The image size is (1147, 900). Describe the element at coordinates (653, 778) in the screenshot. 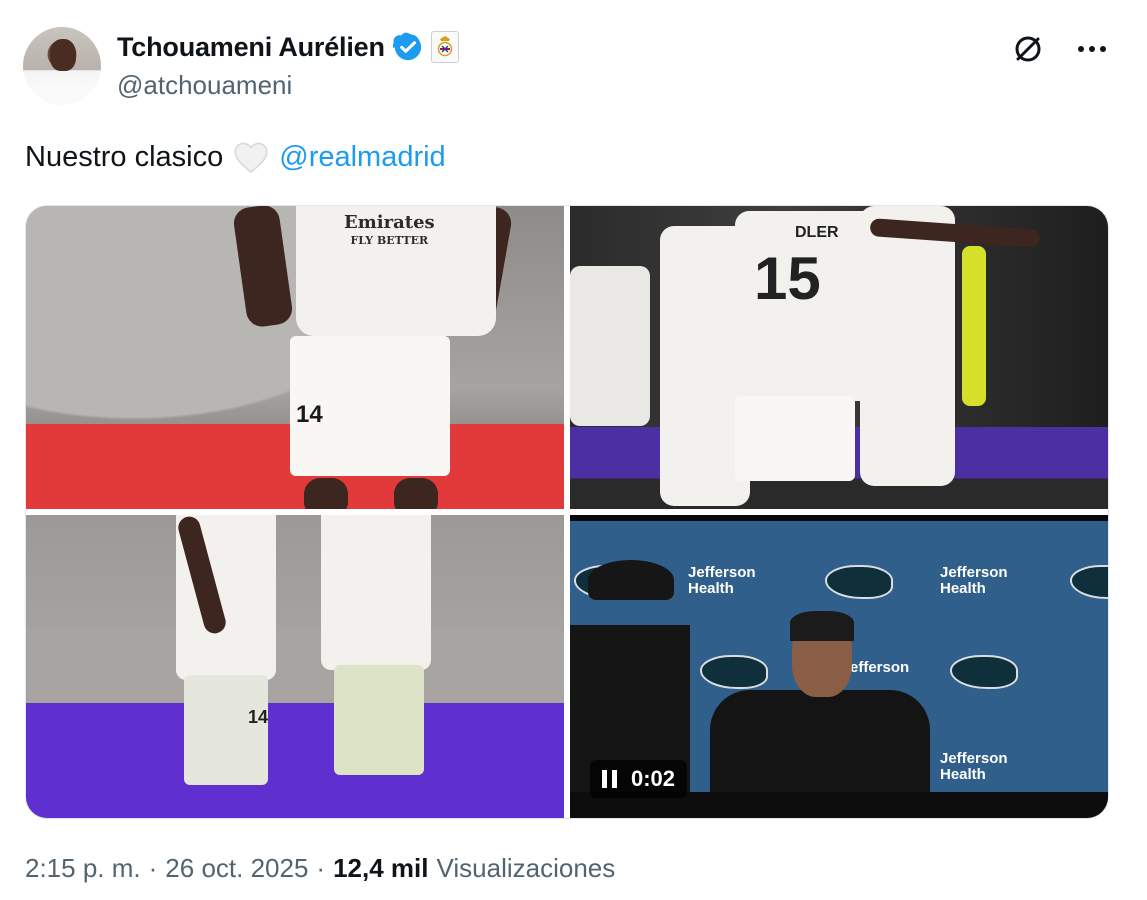

I see `video-time: 0:02` at that location.